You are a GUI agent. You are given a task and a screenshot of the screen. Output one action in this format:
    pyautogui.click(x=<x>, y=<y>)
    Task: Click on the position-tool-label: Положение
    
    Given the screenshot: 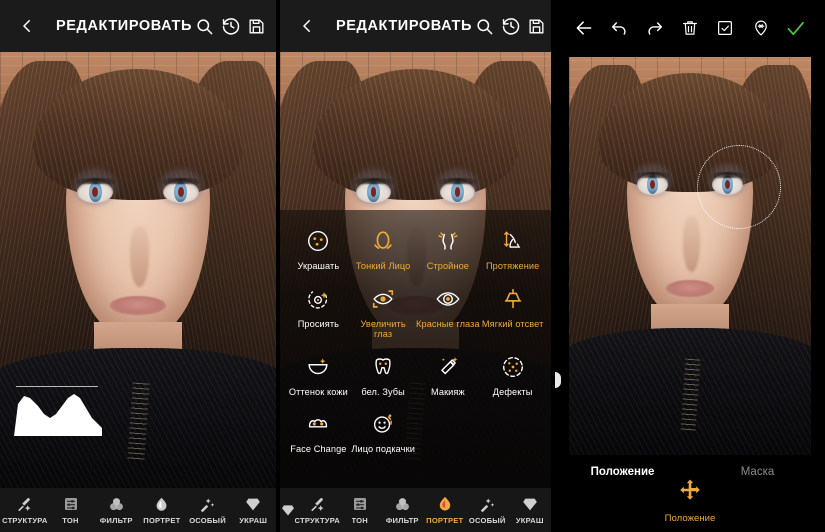 What is the action you would take?
    pyautogui.click(x=690, y=518)
    